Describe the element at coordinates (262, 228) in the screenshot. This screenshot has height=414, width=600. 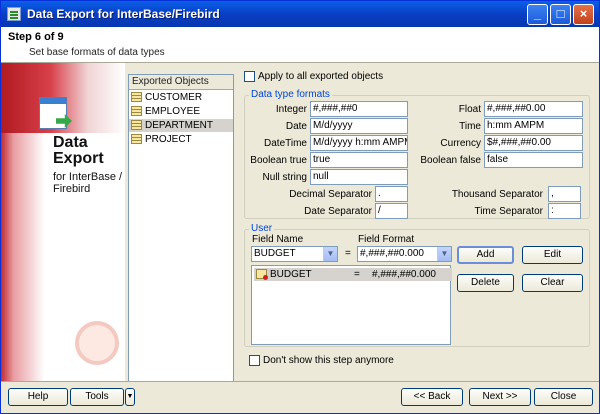
I see `user-group-title: User` at that location.